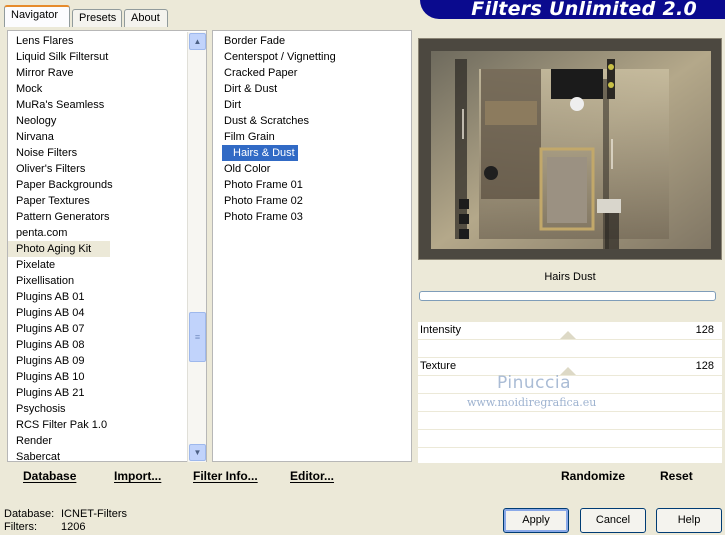  I want to click on tab-presets: Presets, so click(97, 18).